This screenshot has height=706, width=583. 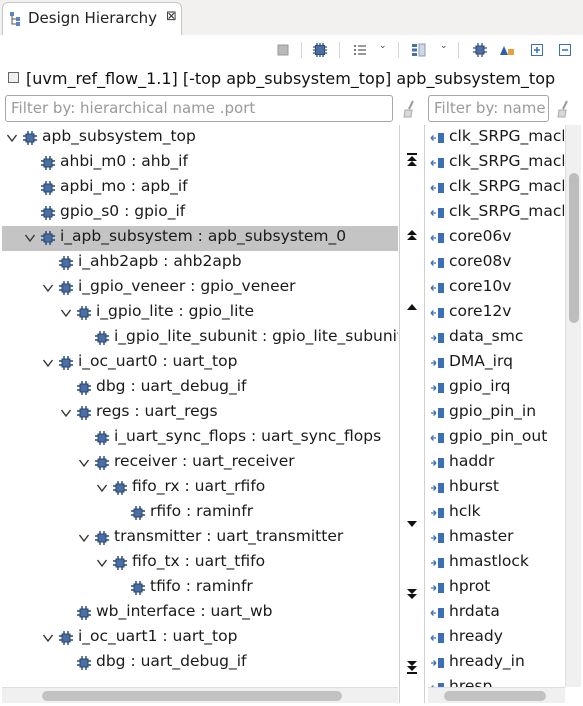 I want to click on ports-horizontal-scrollbar, so click(x=496, y=695).